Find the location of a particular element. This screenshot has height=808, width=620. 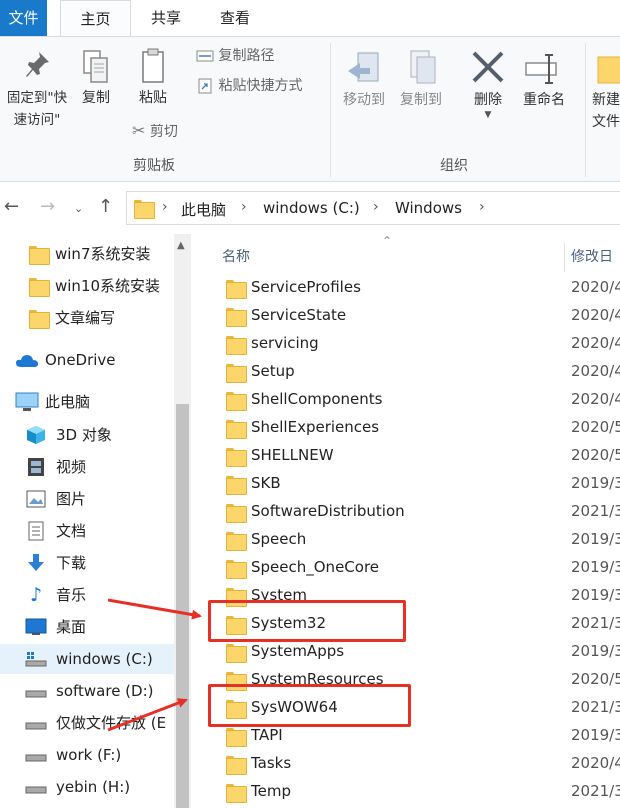

file-row: servicing 2020/4 is located at coordinates (407, 344).